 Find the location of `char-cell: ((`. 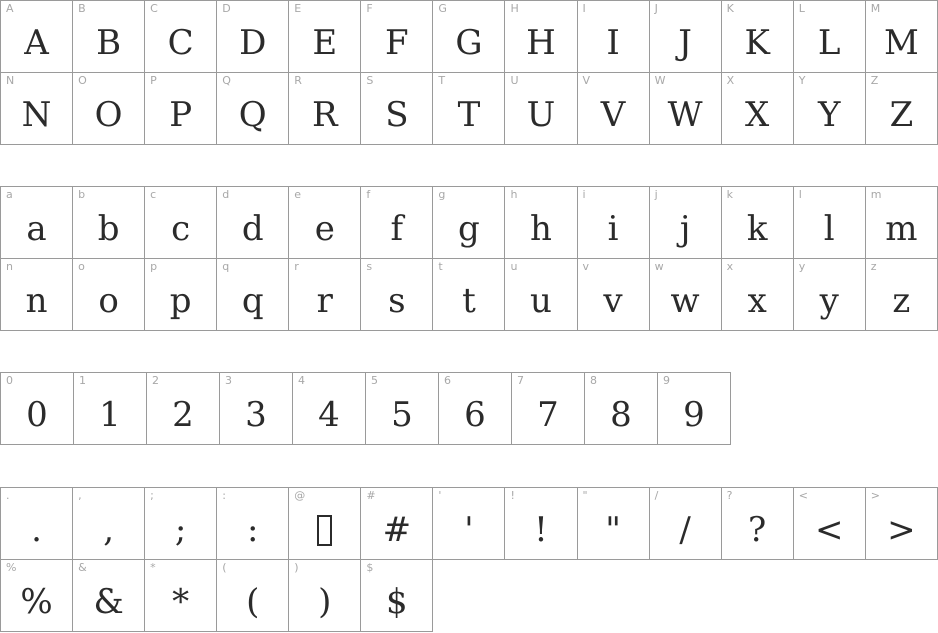

char-cell: (( is located at coordinates (253, 595).